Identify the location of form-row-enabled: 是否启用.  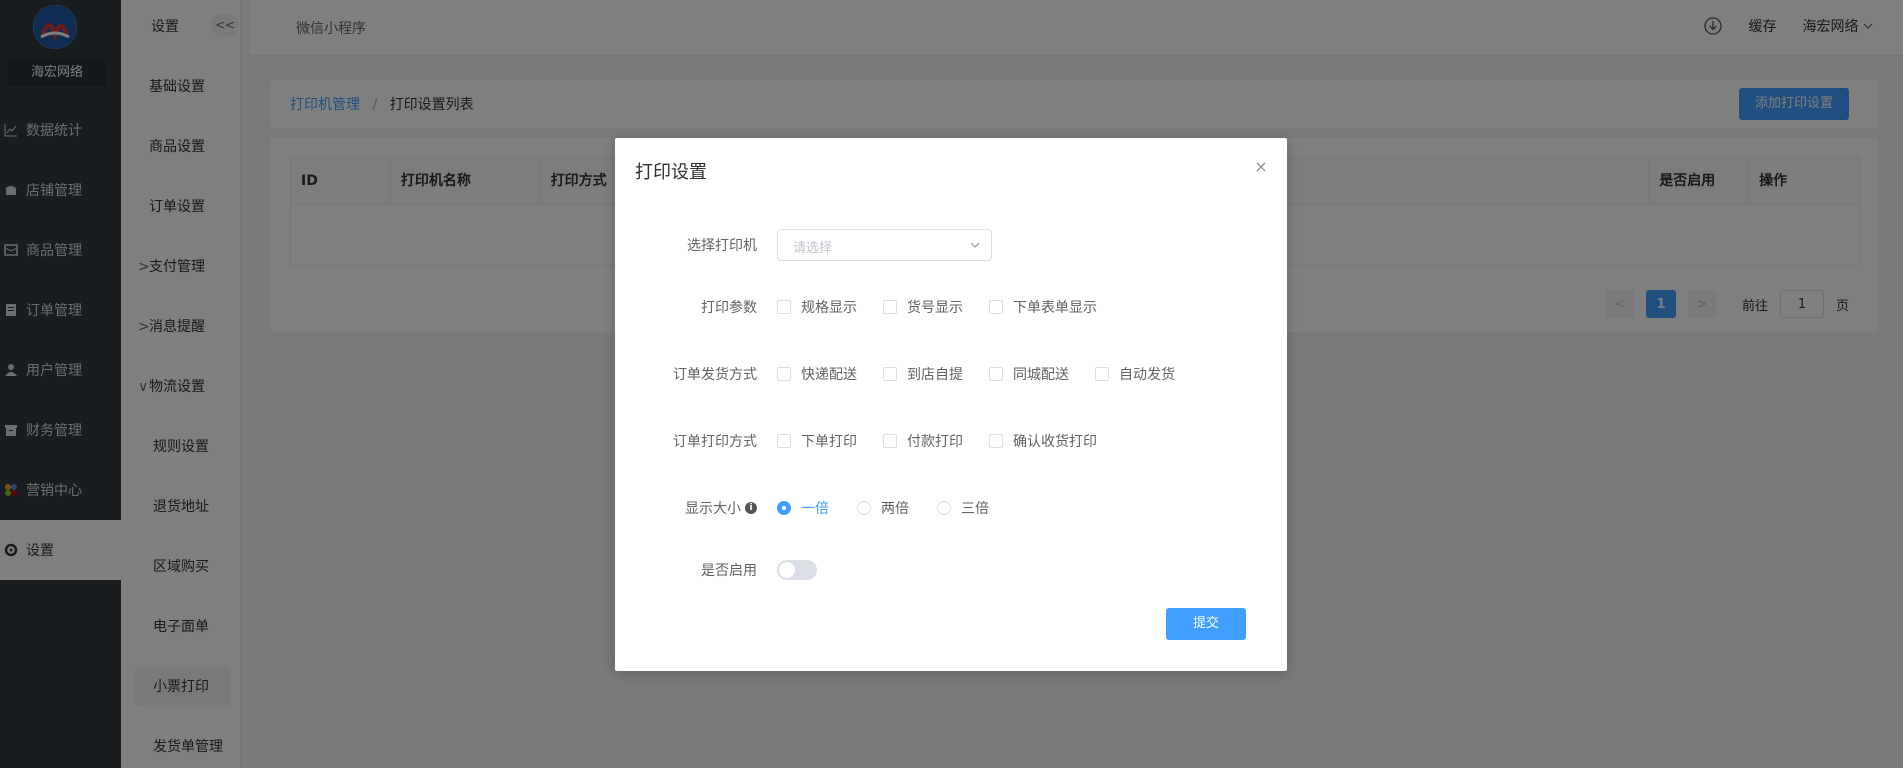
(951, 570).